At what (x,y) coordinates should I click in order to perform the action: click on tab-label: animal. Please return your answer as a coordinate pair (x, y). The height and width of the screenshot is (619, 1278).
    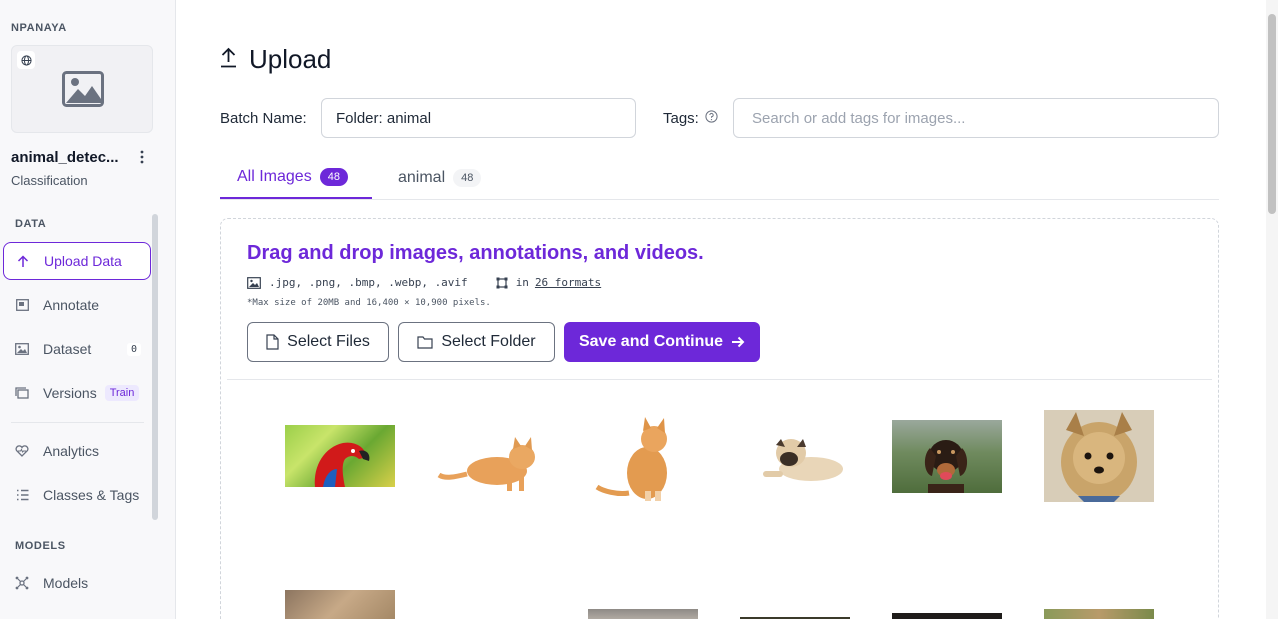
    Looking at the image, I should click on (422, 177).